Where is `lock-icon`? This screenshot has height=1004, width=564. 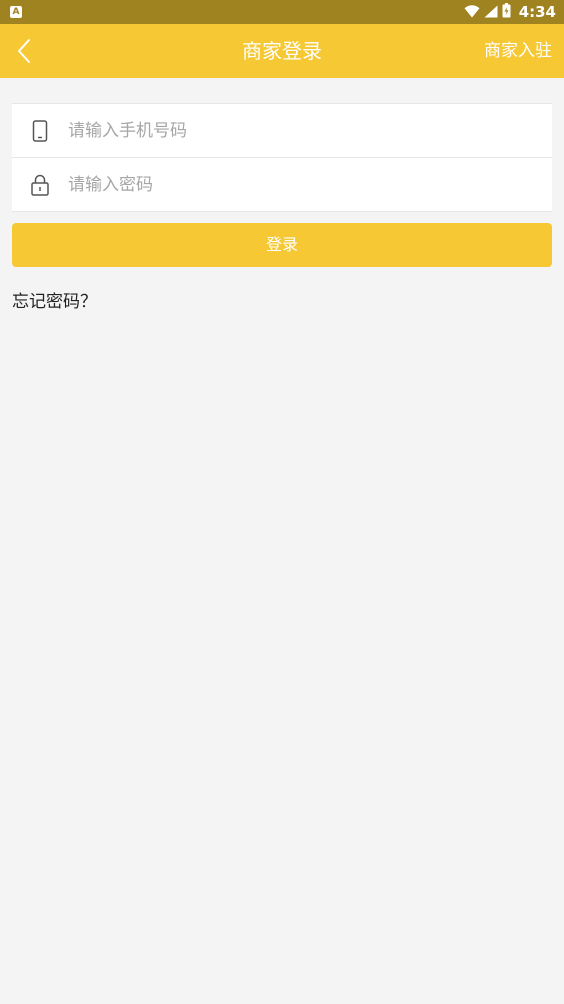 lock-icon is located at coordinates (40, 185).